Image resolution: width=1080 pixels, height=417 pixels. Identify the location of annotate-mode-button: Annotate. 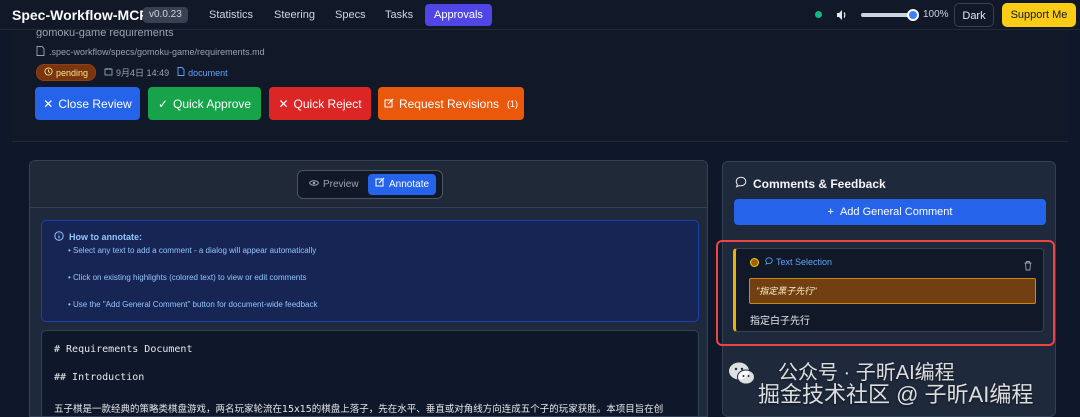
(402, 184).